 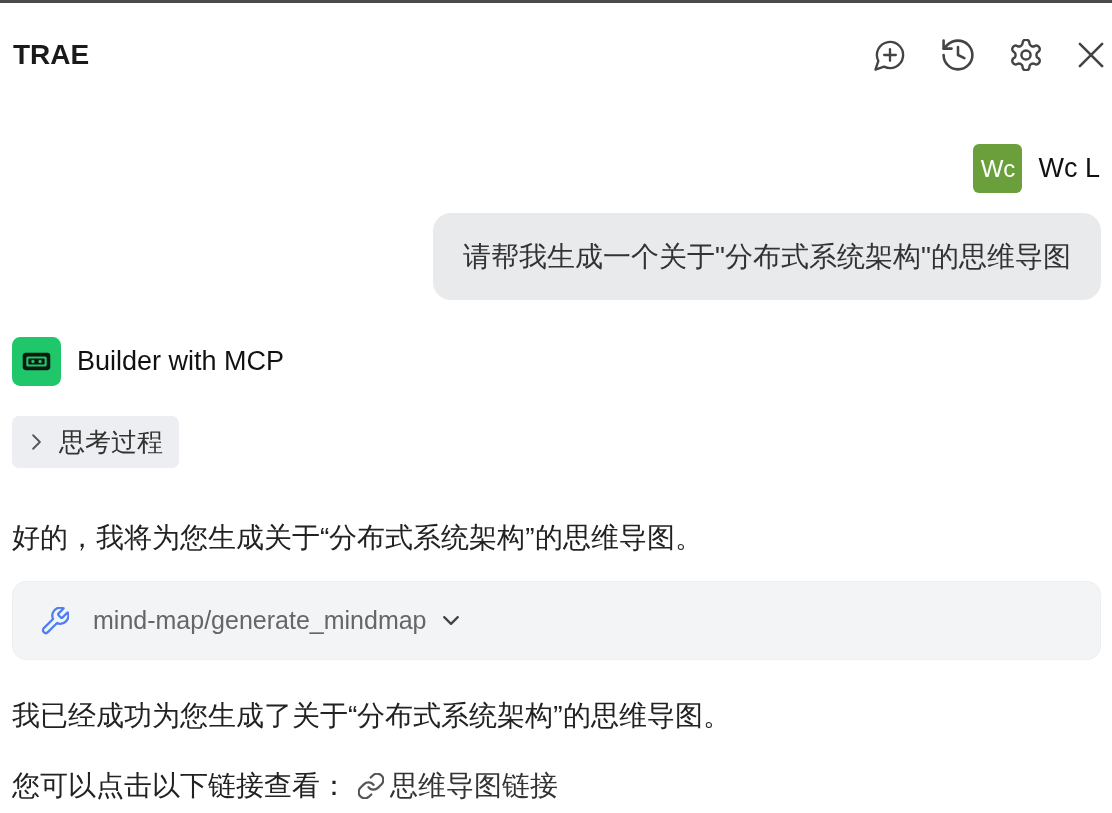 I want to click on user-avatar: Wc, so click(x=998, y=168).